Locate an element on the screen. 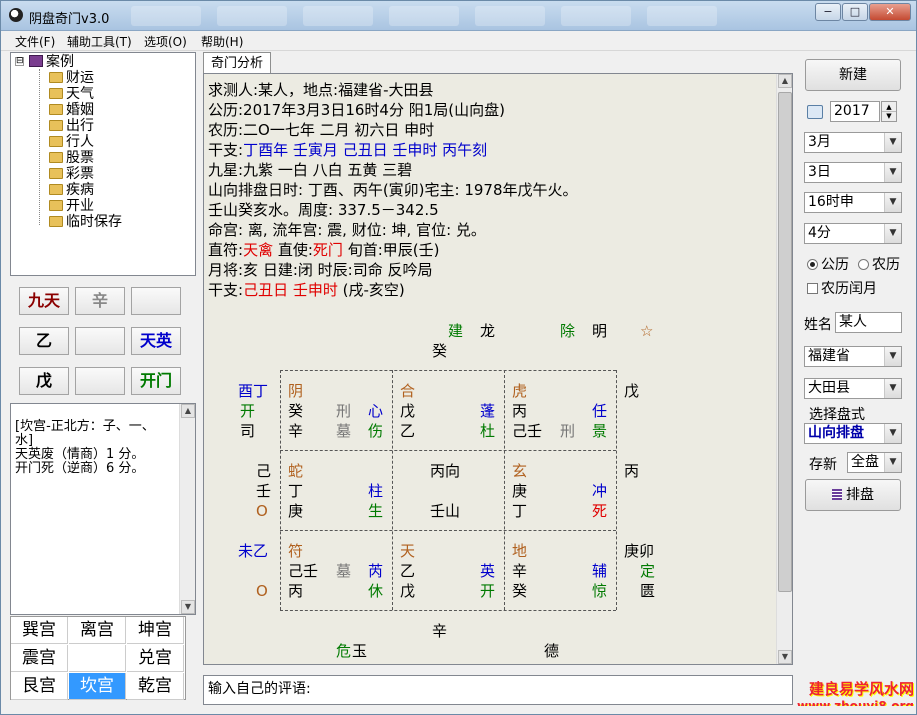  tree-item: 疾病 is located at coordinates (71, 190).